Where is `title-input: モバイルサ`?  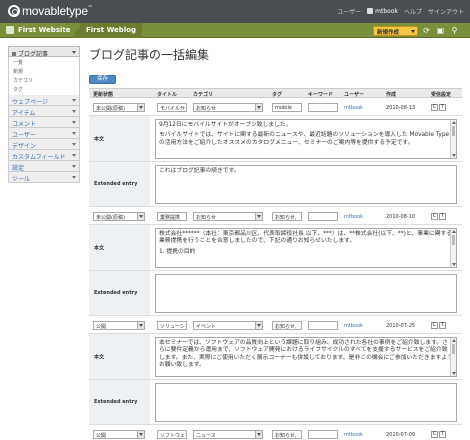
title-input: モバイルサ is located at coordinates (172, 107).